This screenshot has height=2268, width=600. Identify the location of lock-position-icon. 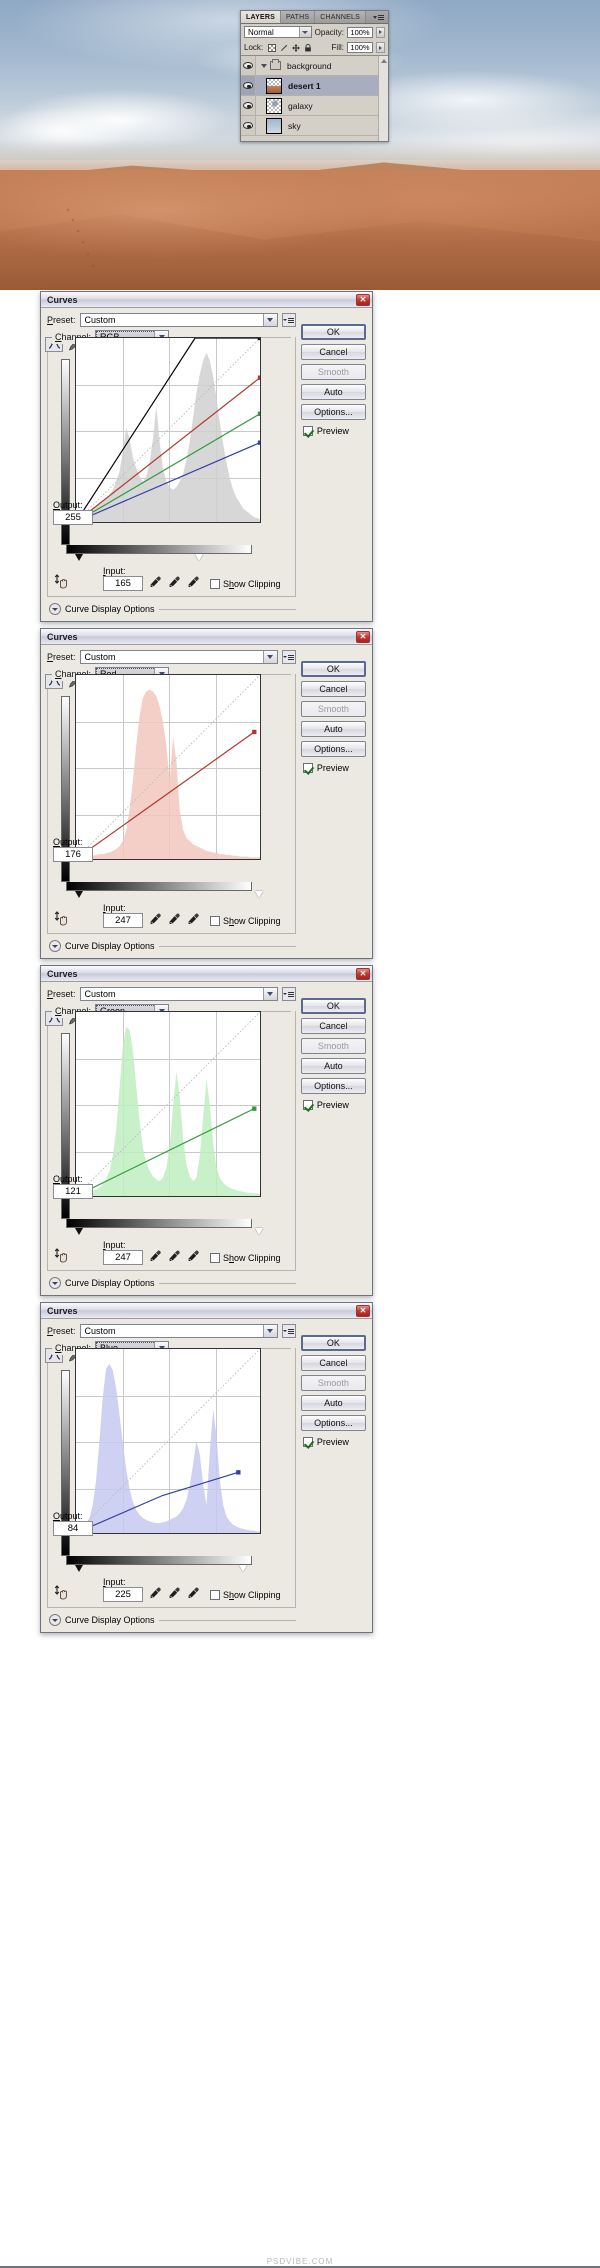
(296, 47).